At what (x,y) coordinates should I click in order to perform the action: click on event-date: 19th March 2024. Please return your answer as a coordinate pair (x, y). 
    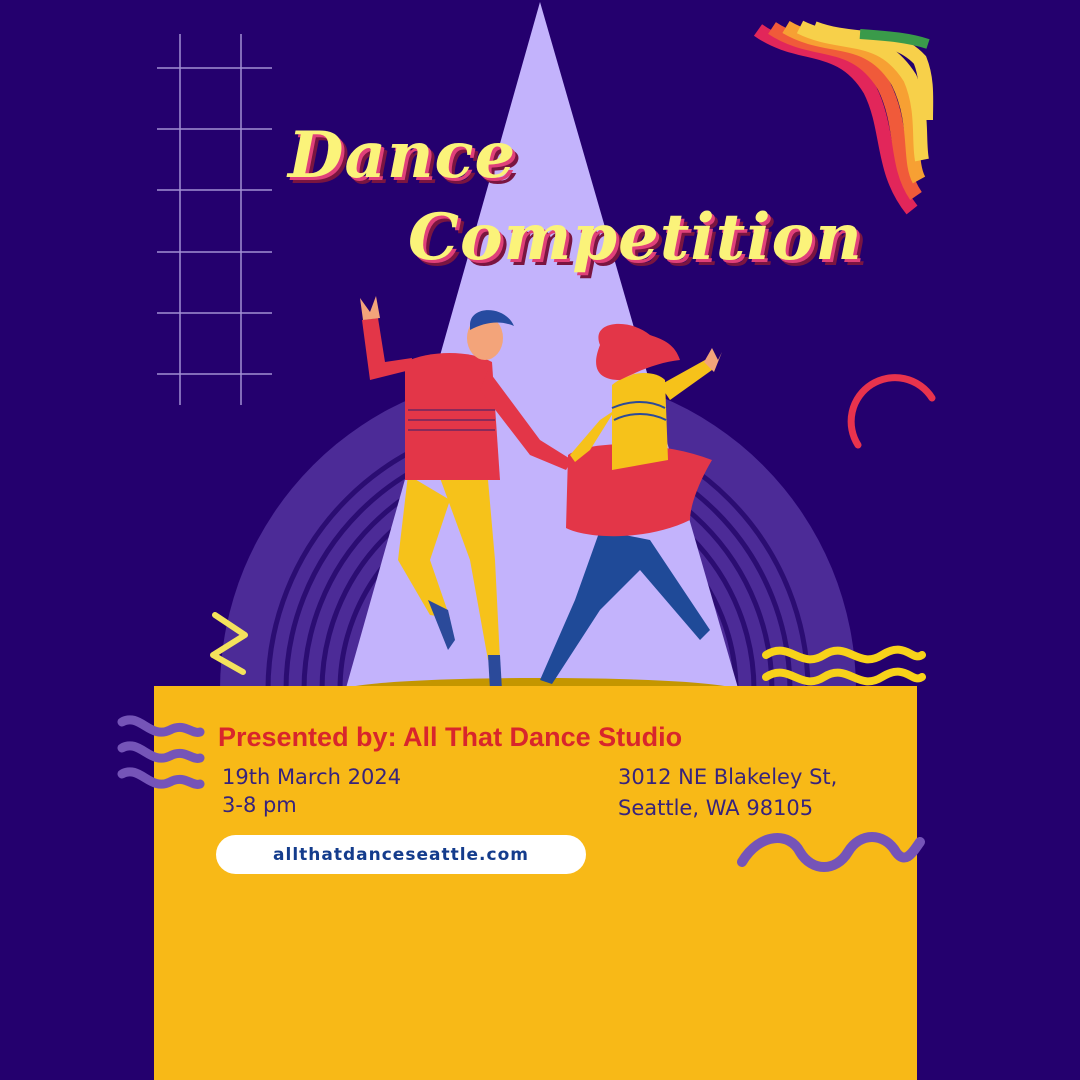
    Looking at the image, I should click on (312, 777).